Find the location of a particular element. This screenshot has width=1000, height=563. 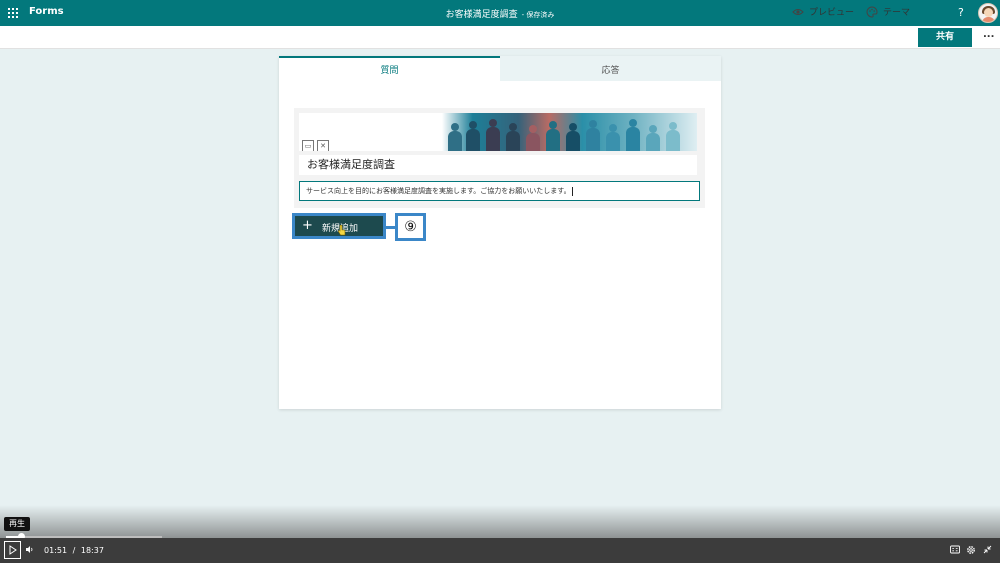

form-banner-image: ▭ ✕ is located at coordinates (498, 132).